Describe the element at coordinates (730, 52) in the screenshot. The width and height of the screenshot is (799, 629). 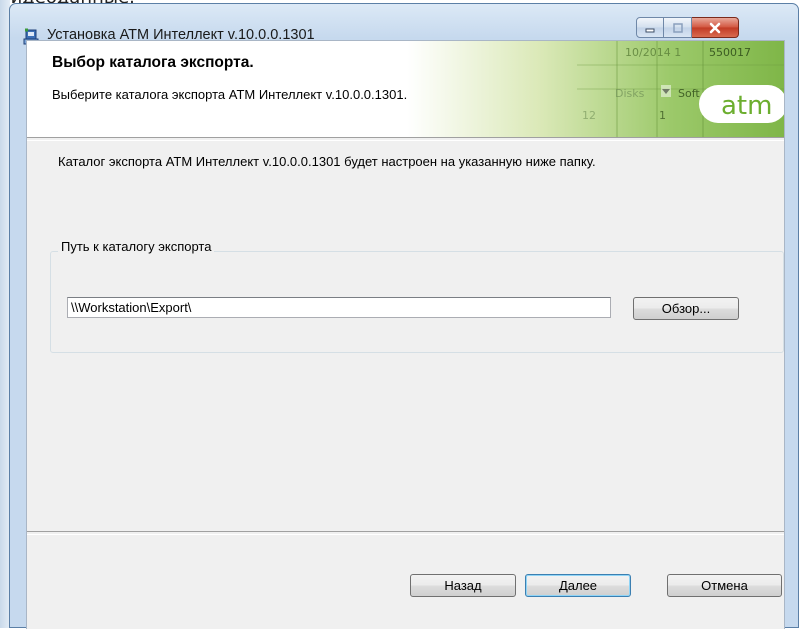
I see `banner-decor-text: 550017` at that location.